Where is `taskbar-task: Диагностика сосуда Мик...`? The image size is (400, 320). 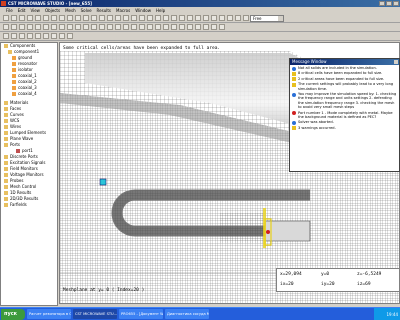 taskbar-task: Диагностика сосуда Мик... is located at coordinates (187, 314).